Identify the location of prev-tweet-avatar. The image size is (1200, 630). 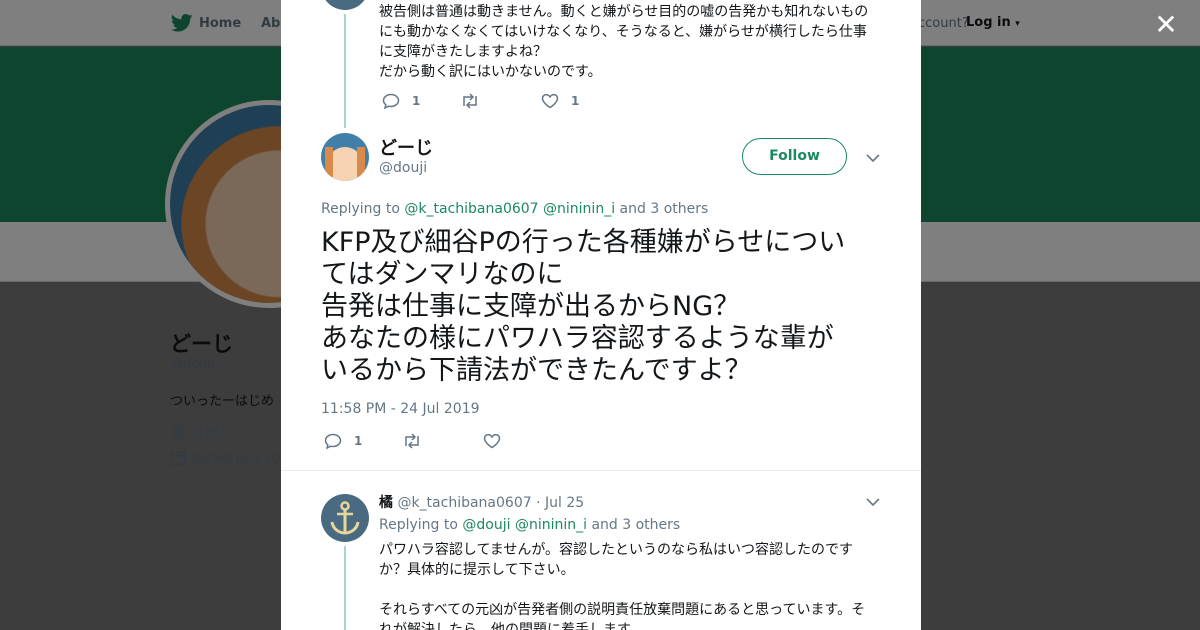
(345, 5).